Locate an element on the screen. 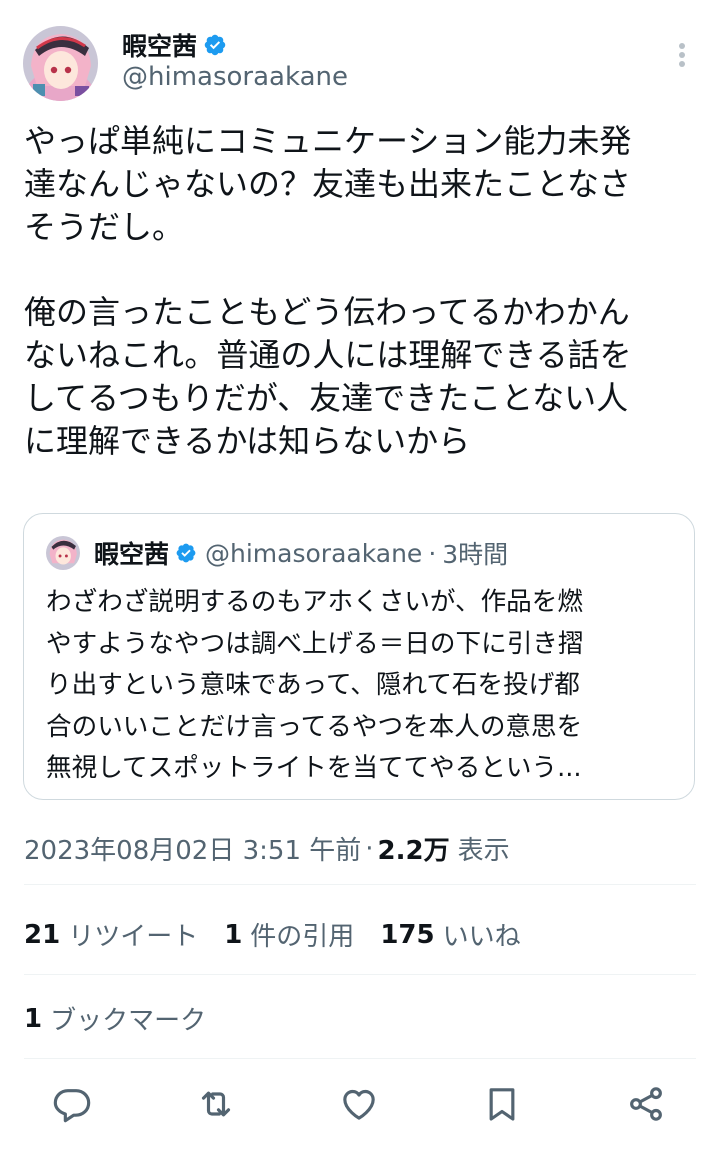 The image size is (719, 1151). tweet-meta: 2023年08月02日 3:51 午前 · 2.2万 表示 is located at coordinates (267, 848).